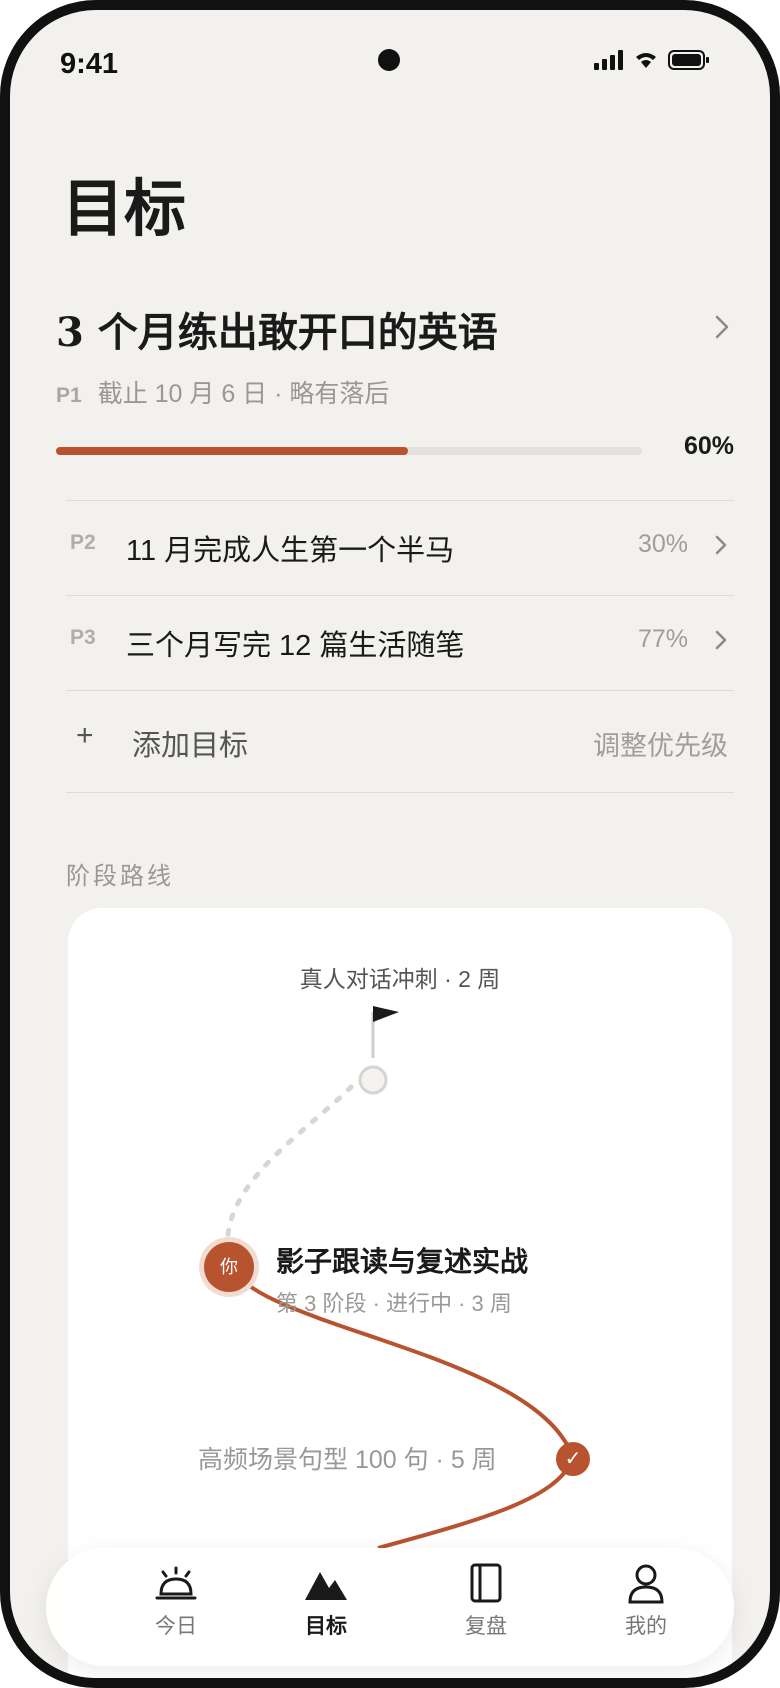  I want to click on signal-icon, so click(609, 62).